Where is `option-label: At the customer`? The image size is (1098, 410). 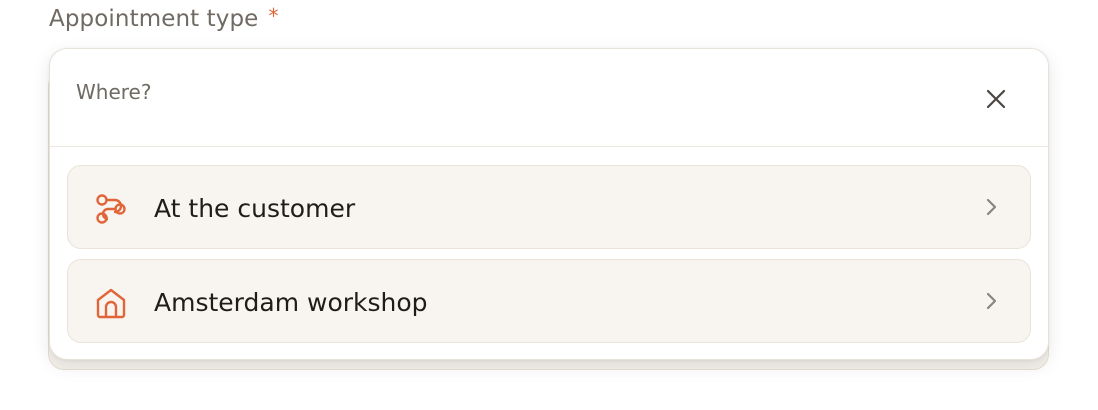 option-label: At the customer is located at coordinates (255, 208).